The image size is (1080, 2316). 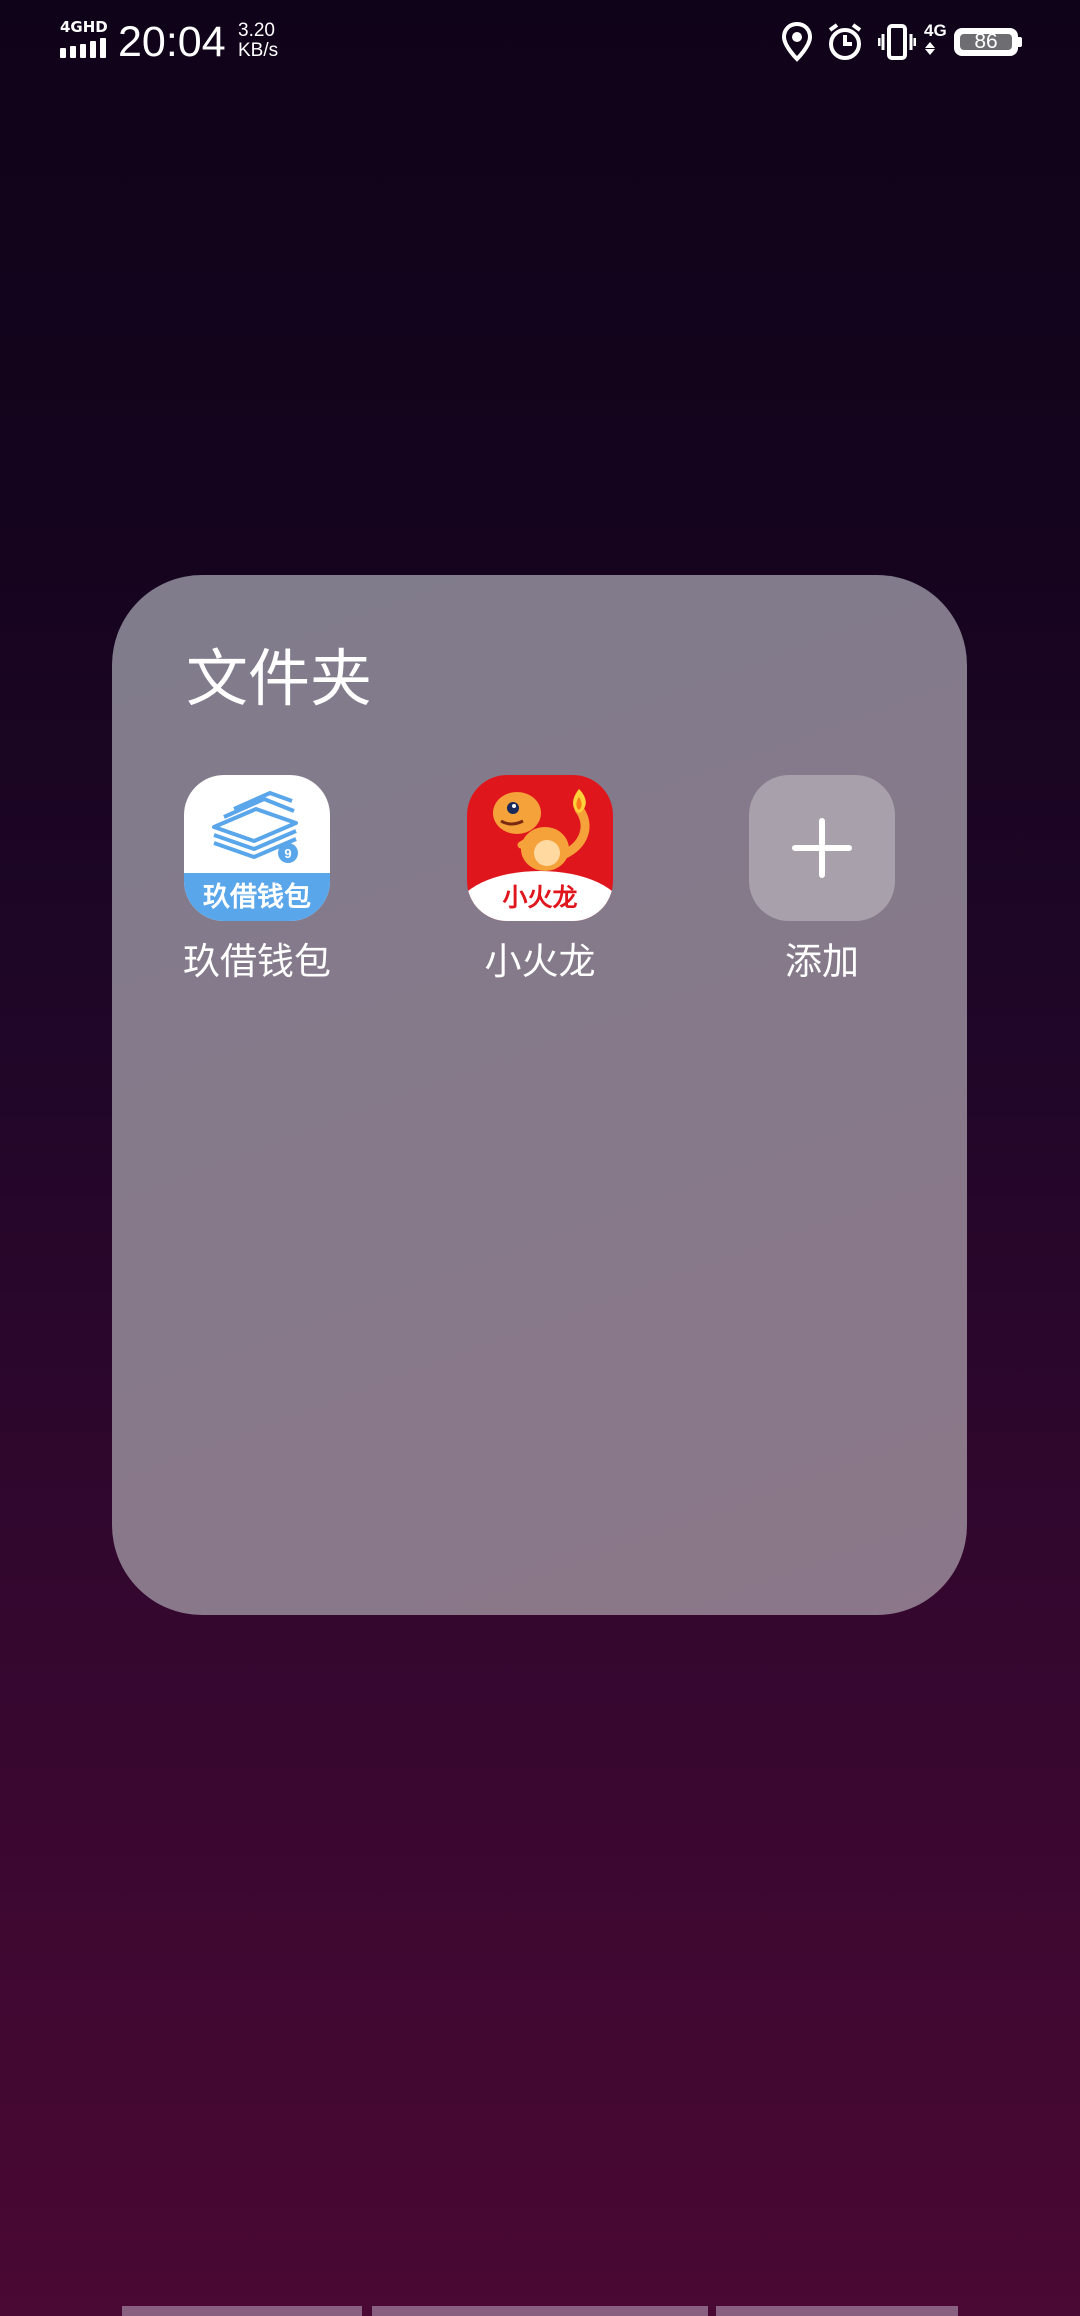 I want to click on add-app-icon-tile, so click(x=822, y=848).